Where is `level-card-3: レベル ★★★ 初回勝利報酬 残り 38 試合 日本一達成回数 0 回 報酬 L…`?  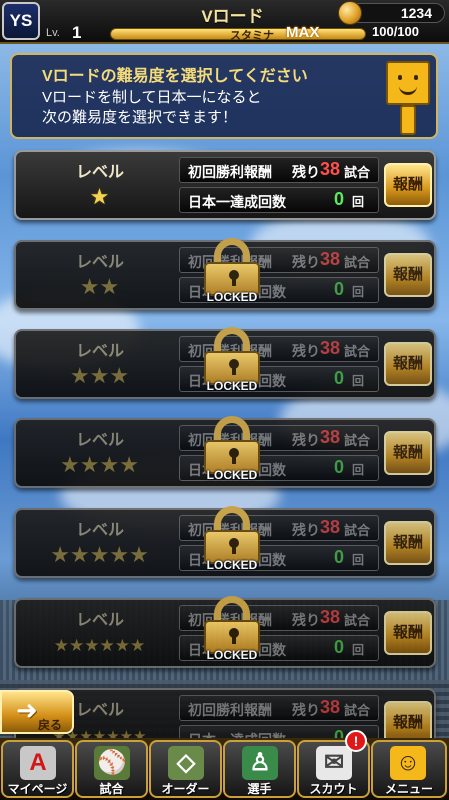
level-card-3: レベル ★★★ 初回勝利報酬 残り 38 試合 日本一達成回数 0 回 報酬 L… is located at coordinates (225, 363).